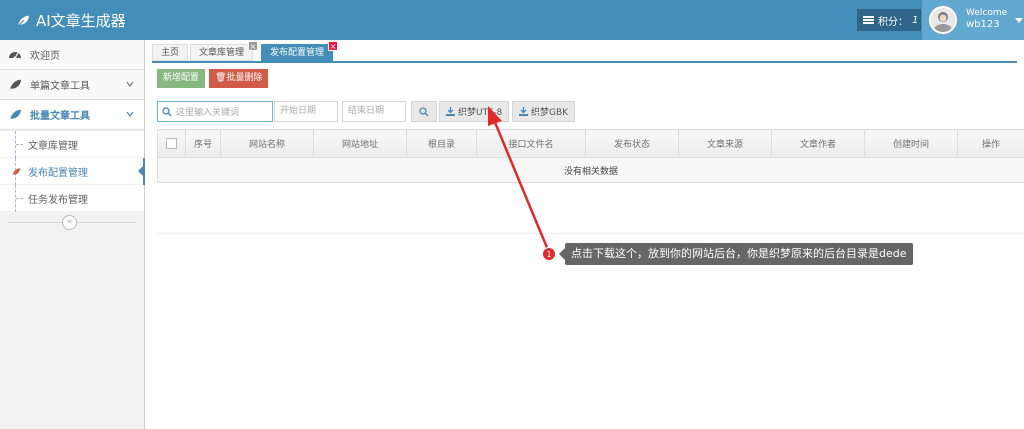 The width and height of the screenshot is (1024, 429). I want to click on column-header: 根目录, so click(441, 143).